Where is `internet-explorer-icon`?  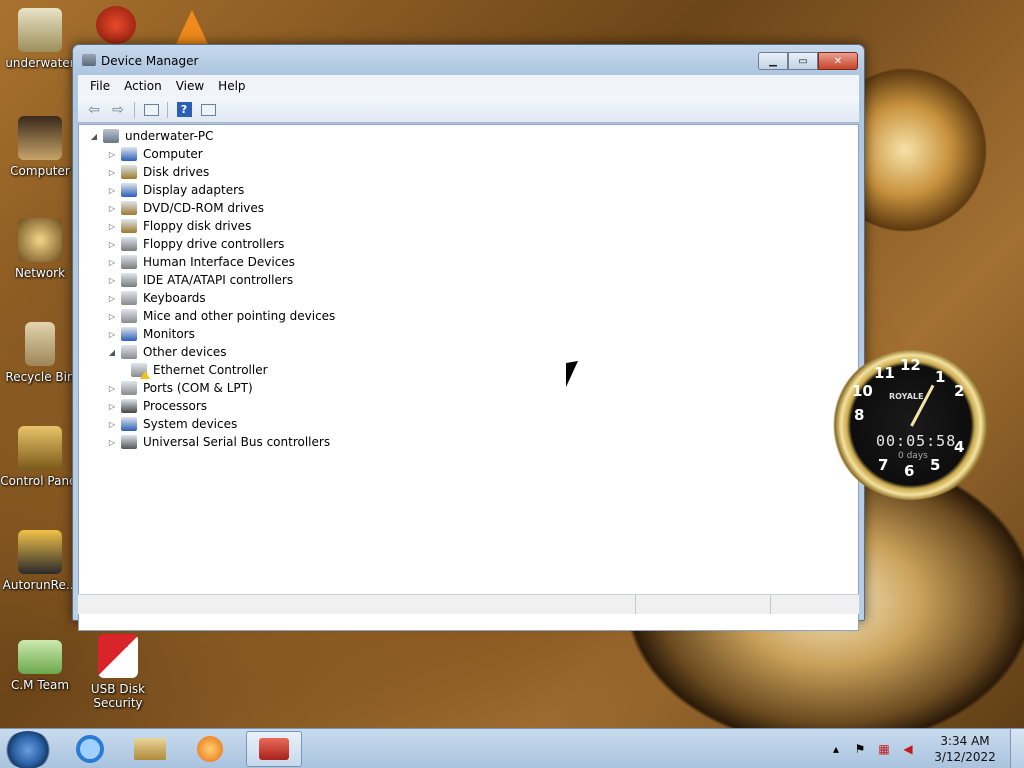
internet-explorer-icon is located at coordinates (90, 749).